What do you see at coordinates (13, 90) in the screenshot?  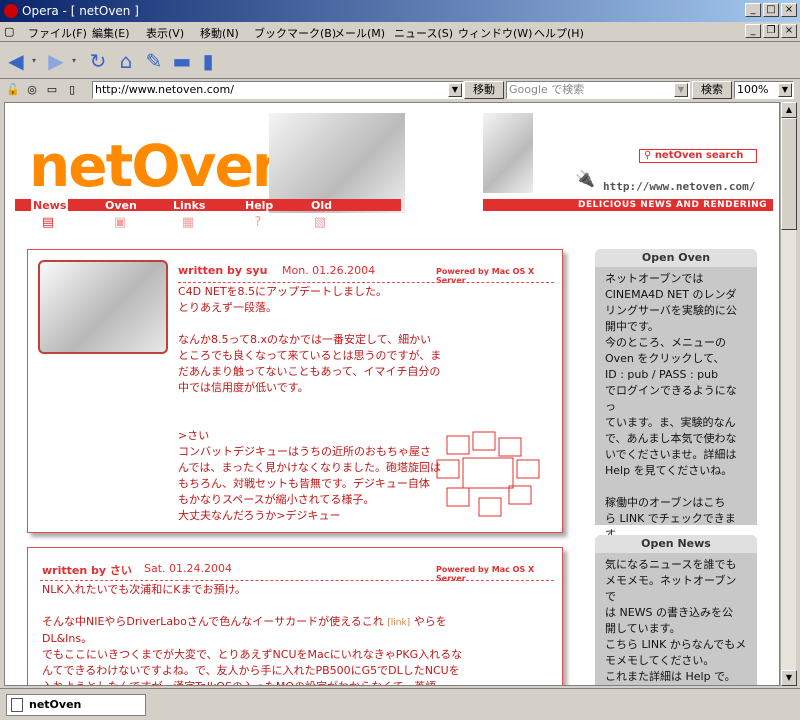 I see `lock-icon: 🔓` at bounding box center [13, 90].